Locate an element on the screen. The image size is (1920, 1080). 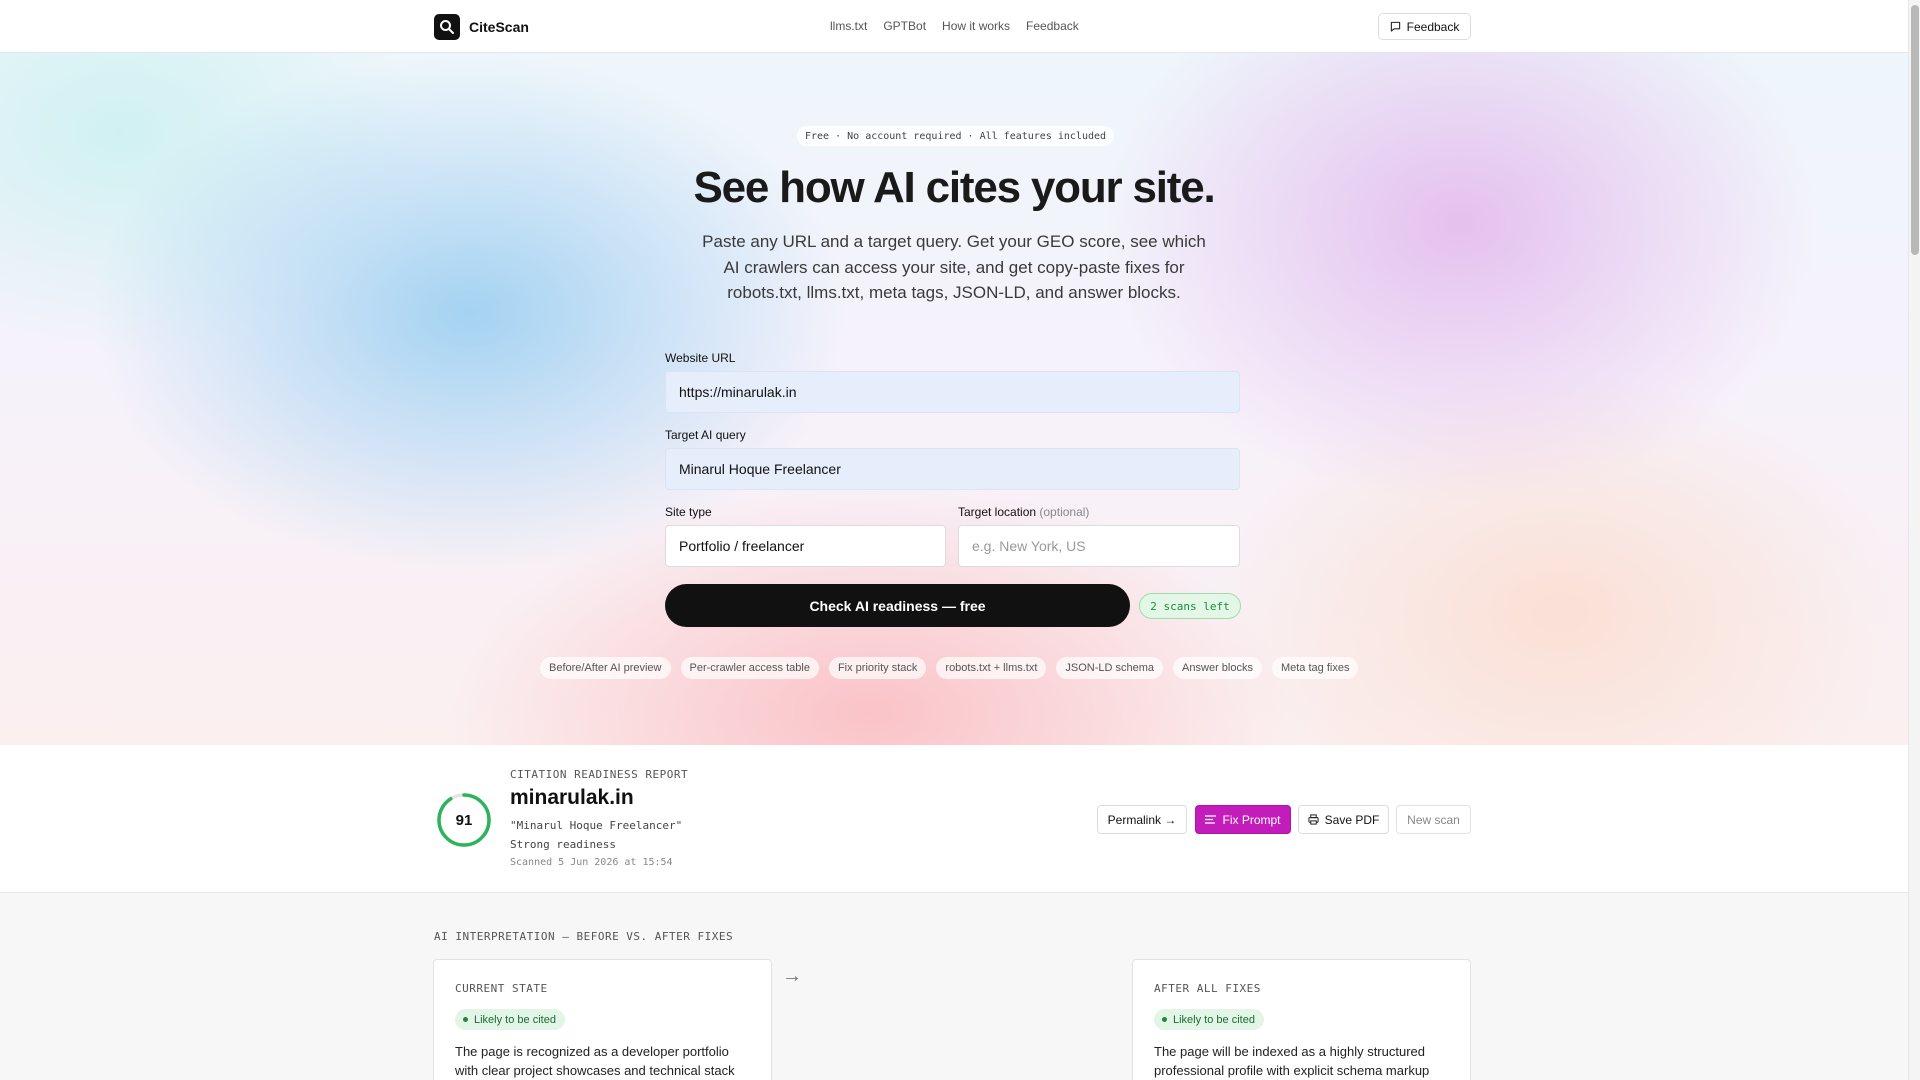
scrollbar-thumb is located at coordinates (1915, 130).